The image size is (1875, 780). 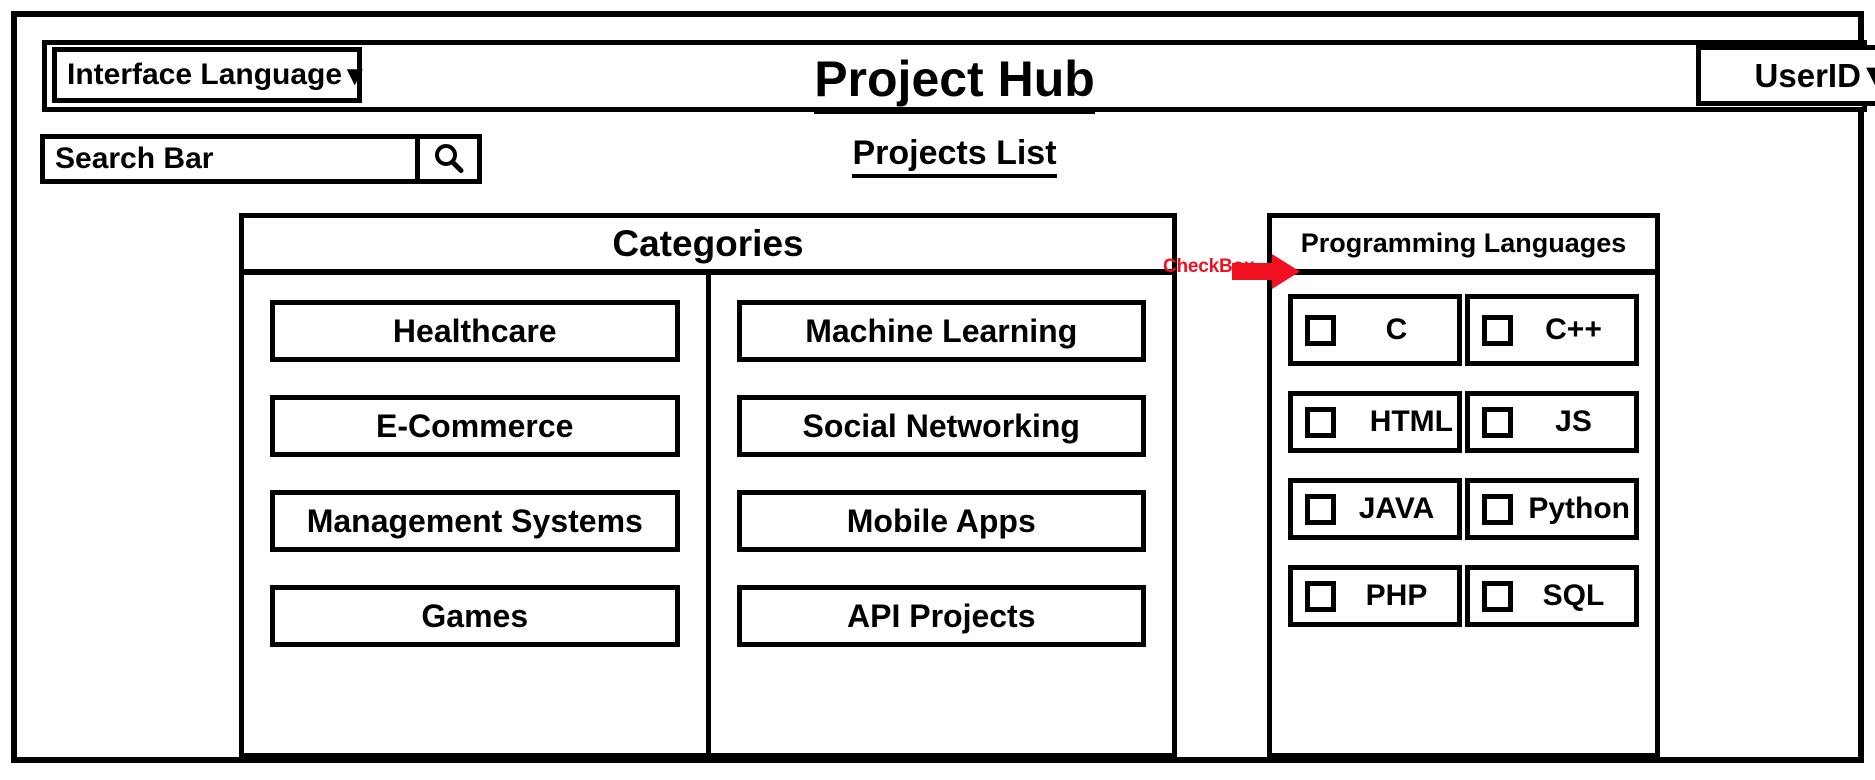 What do you see at coordinates (1573, 421) in the screenshot?
I see `language-label: JS` at bounding box center [1573, 421].